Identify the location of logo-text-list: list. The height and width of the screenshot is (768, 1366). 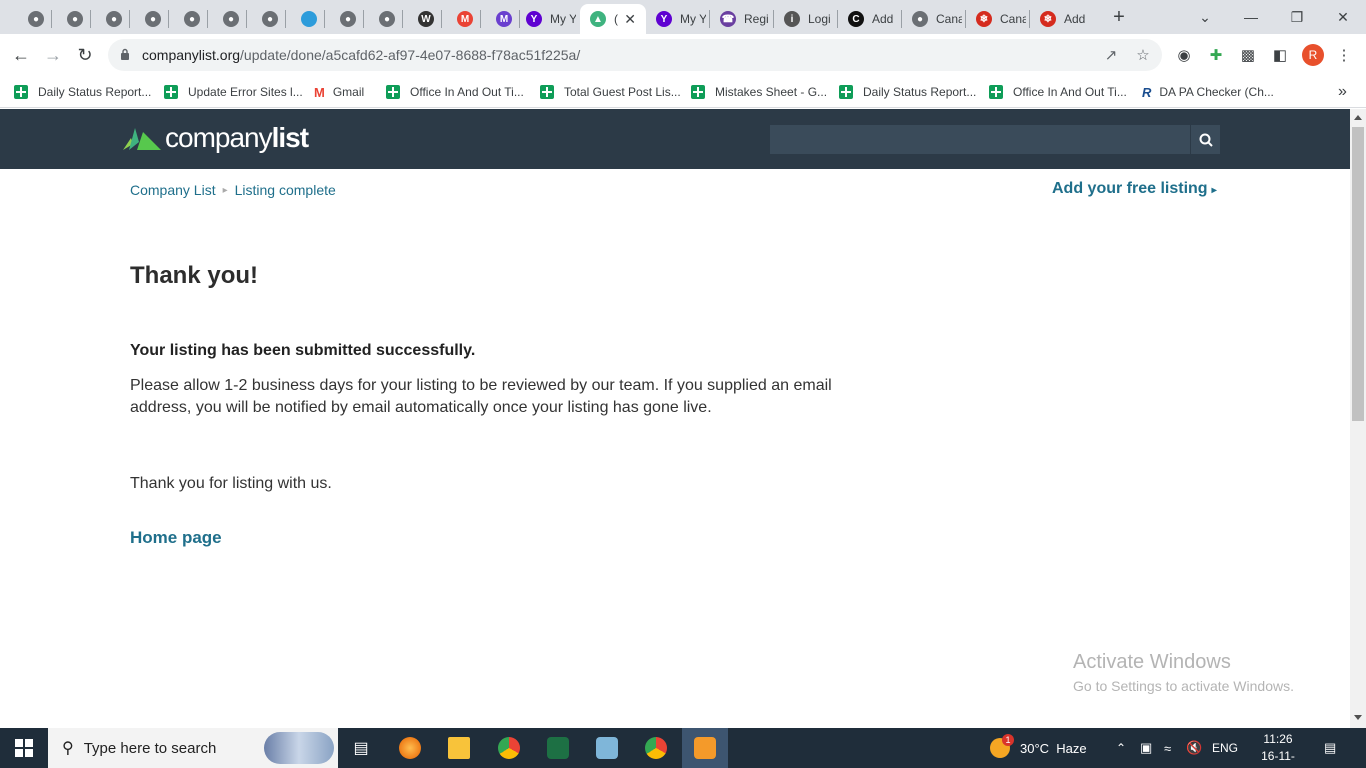
(290, 137).